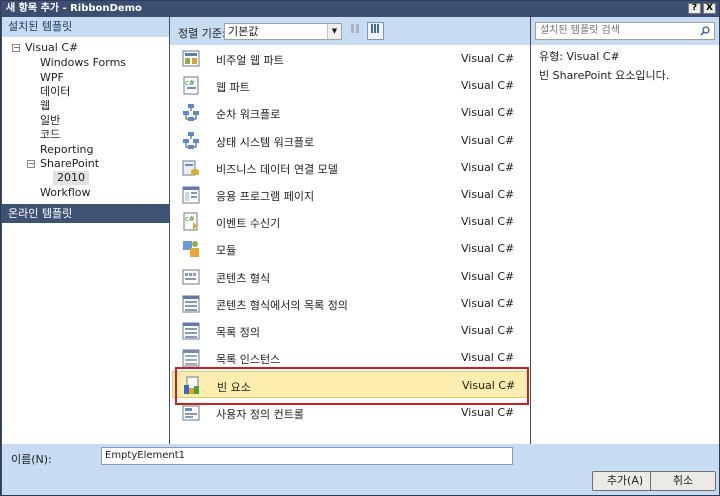 The image size is (720, 496). I want to click on add-button: 추가(A), so click(625, 481).